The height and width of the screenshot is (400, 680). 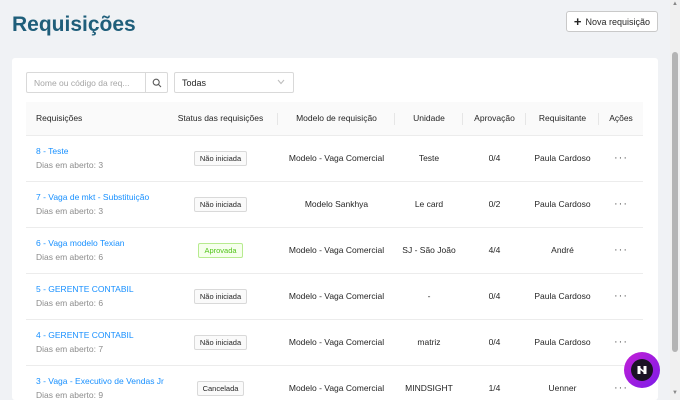 What do you see at coordinates (621, 119) in the screenshot?
I see `column-header-actions: Ações` at bounding box center [621, 119].